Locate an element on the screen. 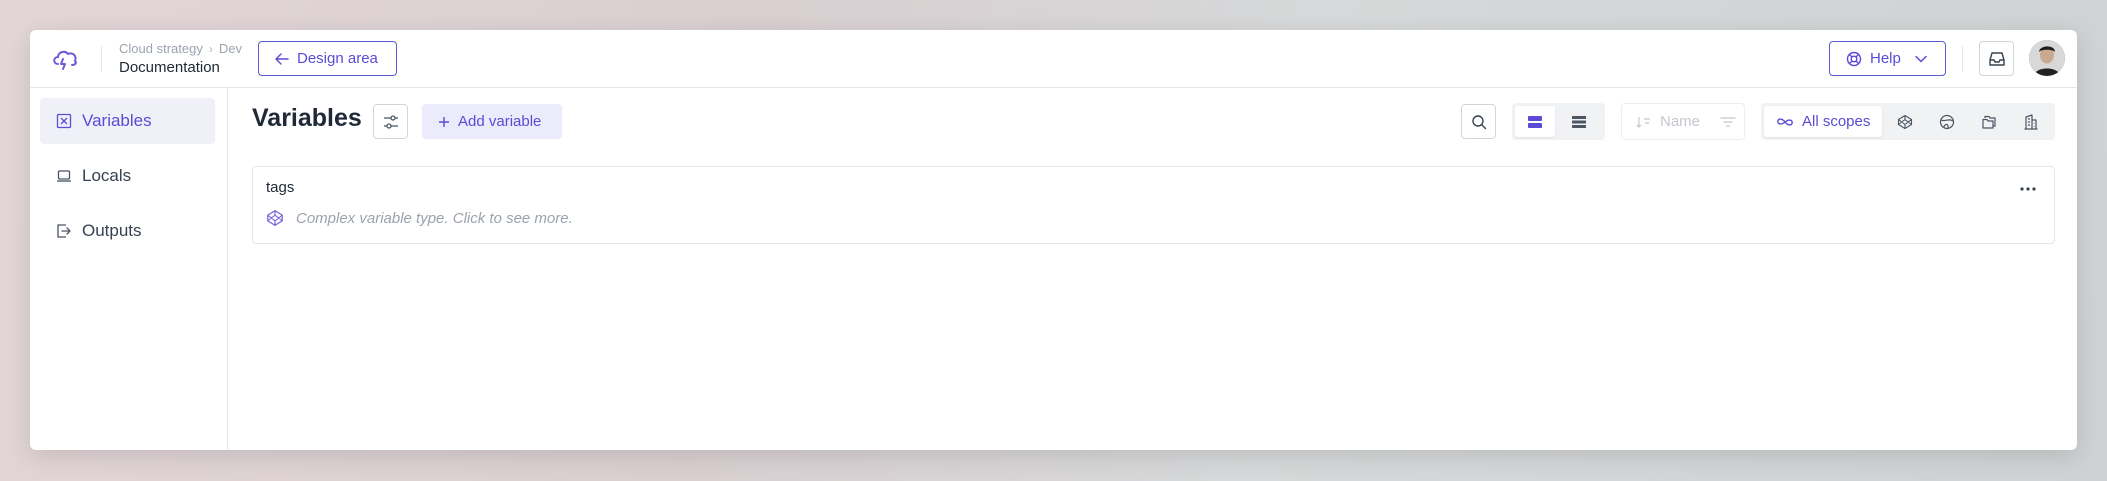 The image size is (2107, 481). sidebar: Variables Locals Outputs is located at coordinates (129, 269).